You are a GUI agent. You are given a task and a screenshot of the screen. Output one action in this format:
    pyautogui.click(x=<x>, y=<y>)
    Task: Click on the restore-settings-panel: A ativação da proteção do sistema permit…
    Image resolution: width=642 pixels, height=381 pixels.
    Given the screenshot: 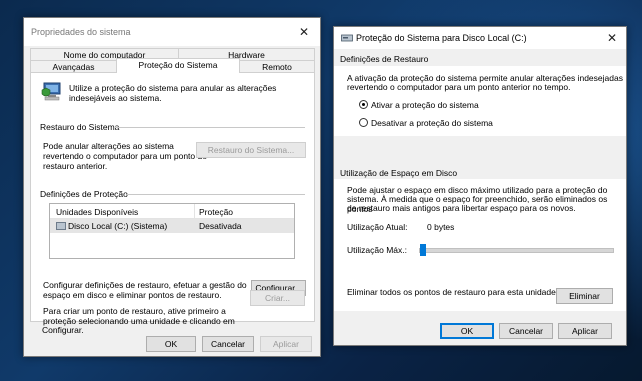 What is the action you would take?
    pyautogui.click(x=480, y=101)
    